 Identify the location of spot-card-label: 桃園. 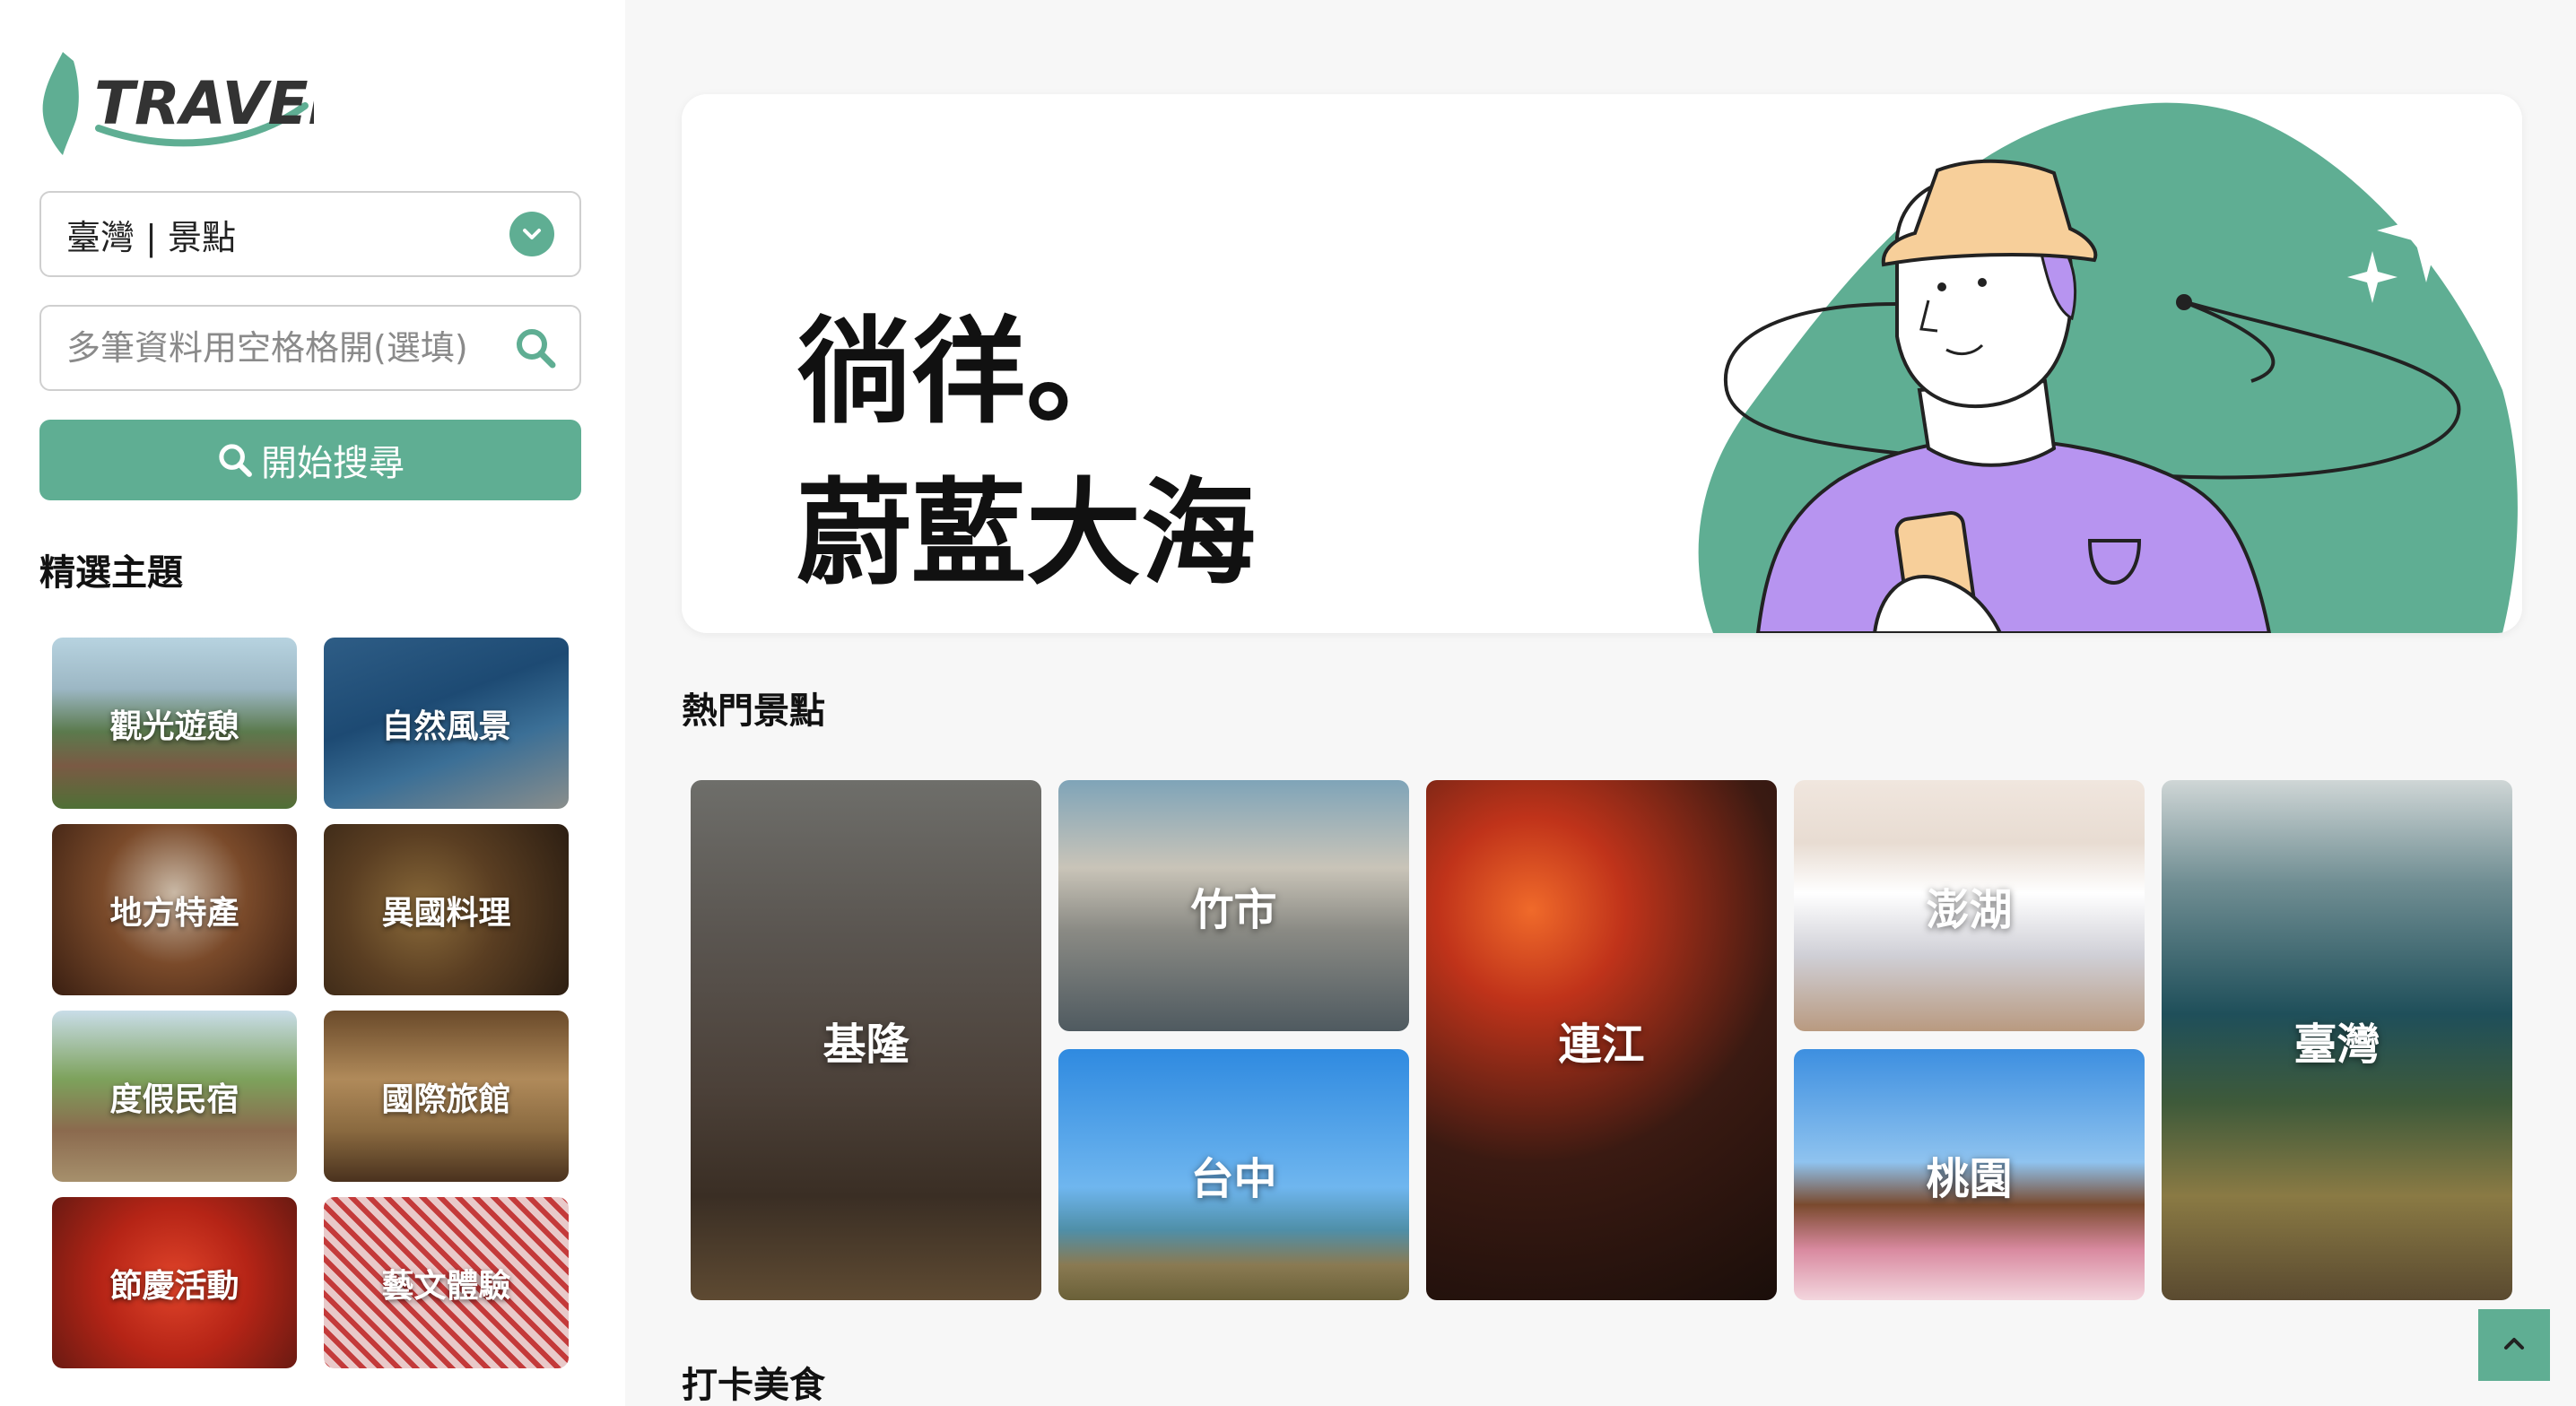
(1969, 1179).